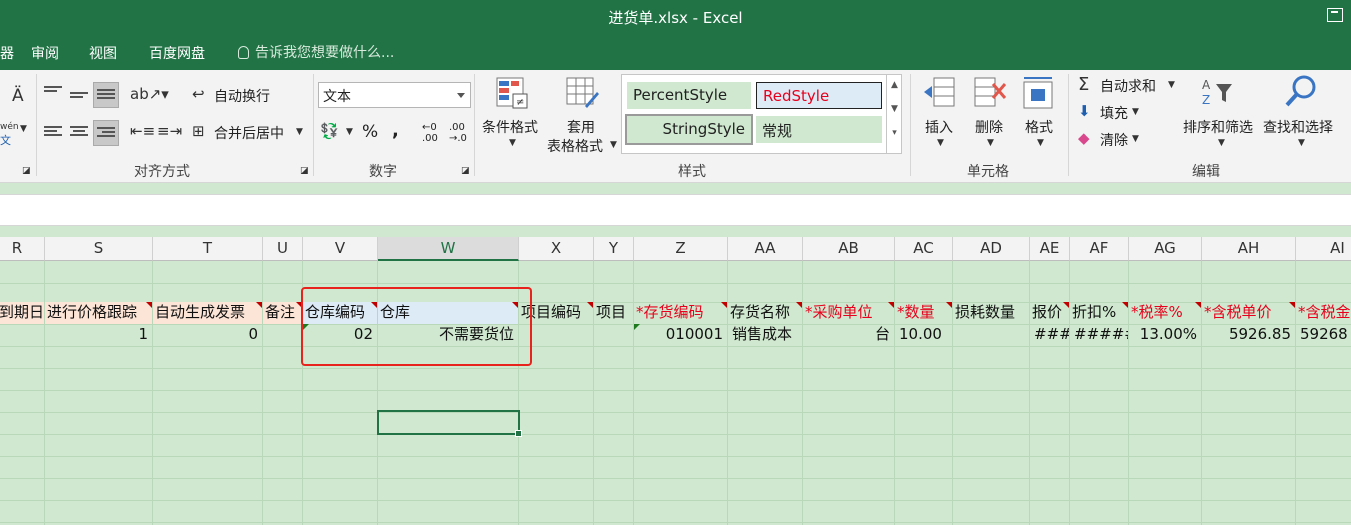 The width and height of the screenshot is (1351, 525). I want to click on column-header-w: W, so click(448, 249).